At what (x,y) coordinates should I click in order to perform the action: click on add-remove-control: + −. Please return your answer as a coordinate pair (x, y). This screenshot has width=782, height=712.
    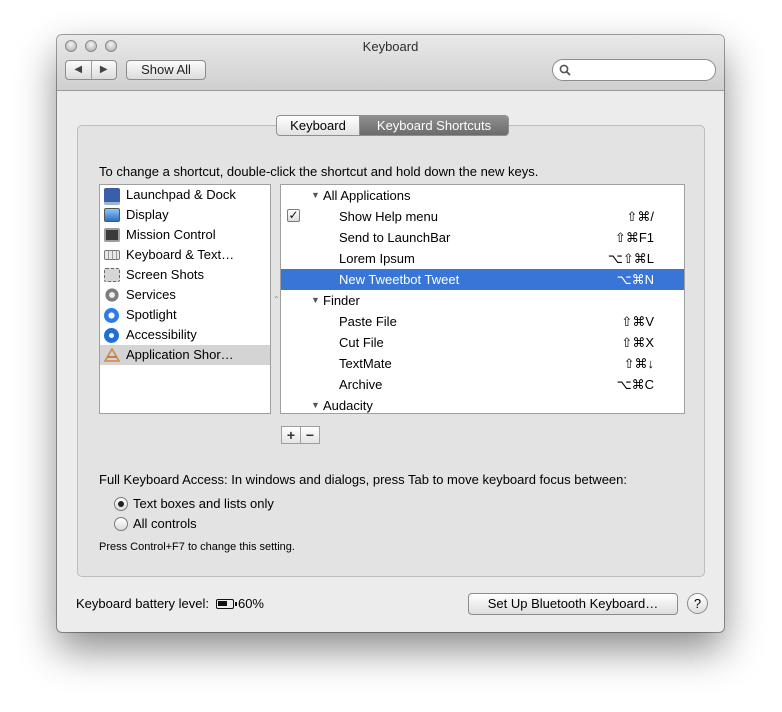
    Looking at the image, I should click on (300, 435).